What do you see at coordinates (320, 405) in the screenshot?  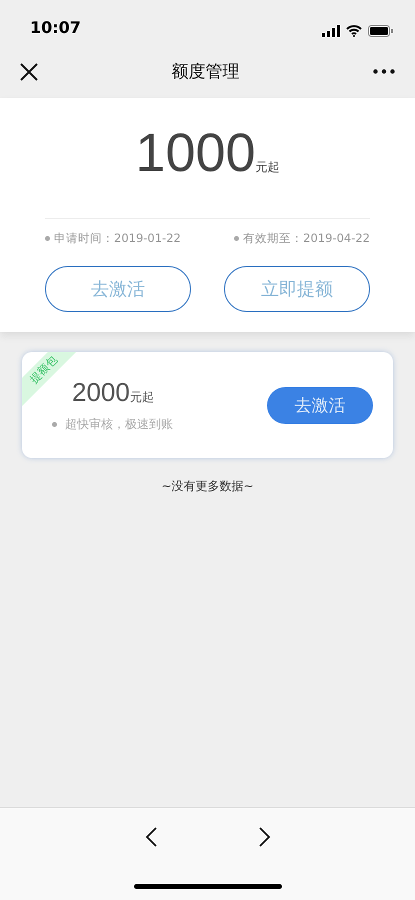 I see `activate-button: 去激活` at bounding box center [320, 405].